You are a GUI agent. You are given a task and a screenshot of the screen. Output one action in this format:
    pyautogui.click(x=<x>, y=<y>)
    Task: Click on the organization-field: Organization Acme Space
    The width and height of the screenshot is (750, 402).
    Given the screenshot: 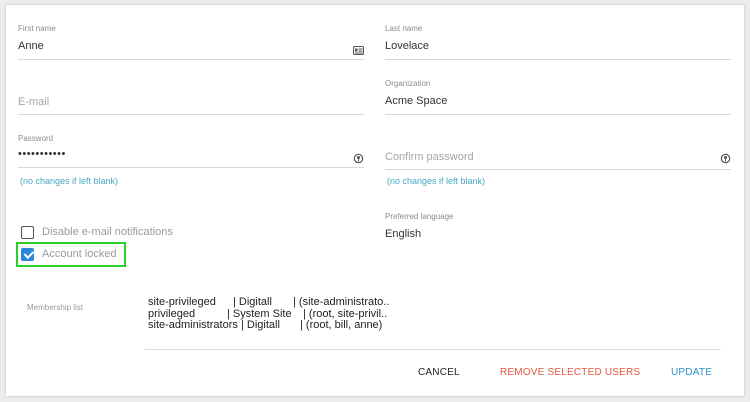 What is the action you would take?
    pyautogui.click(x=558, y=97)
    